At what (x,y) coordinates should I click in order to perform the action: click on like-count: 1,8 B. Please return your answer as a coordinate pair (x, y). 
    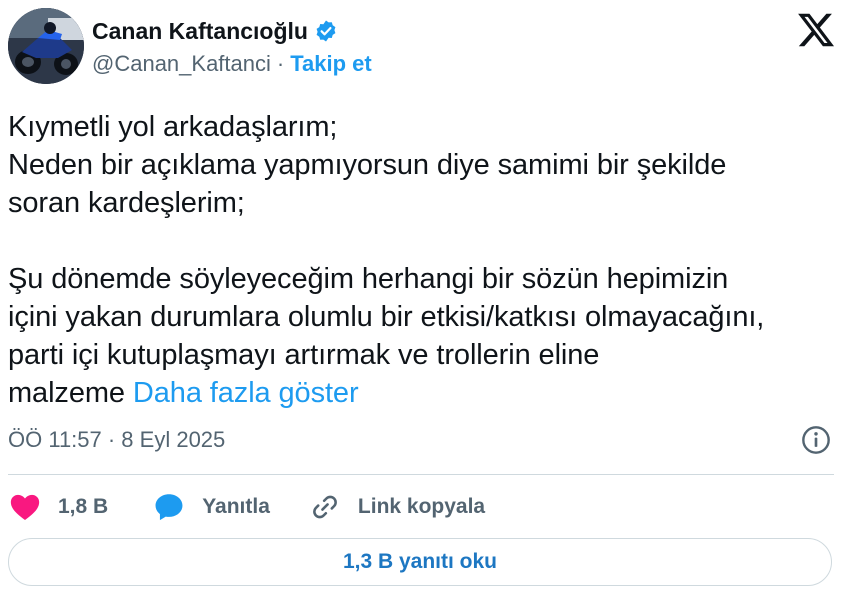
    Looking at the image, I should click on (83, 506).